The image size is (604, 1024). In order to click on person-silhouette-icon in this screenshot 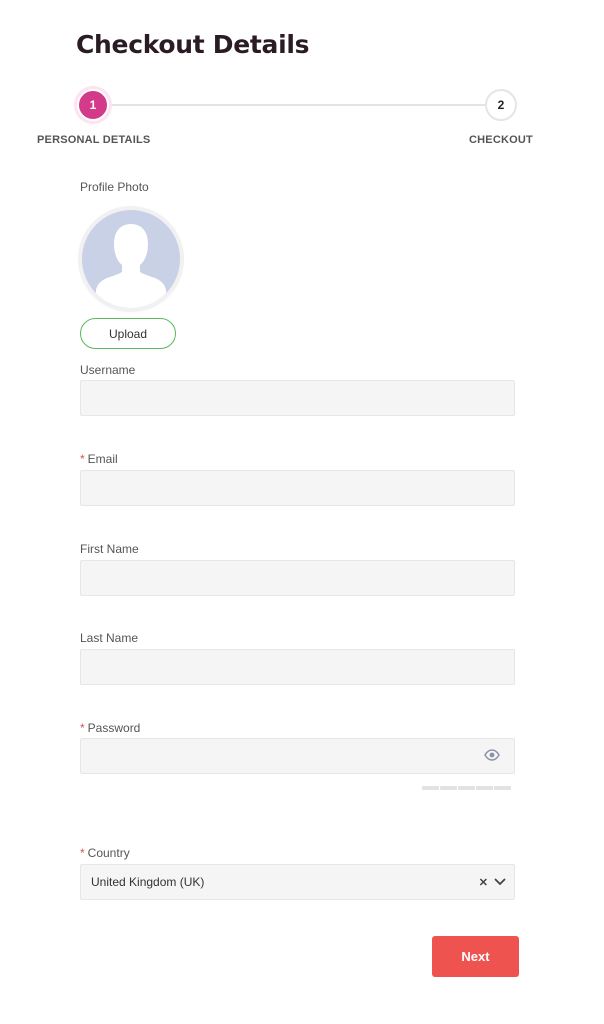, I will do `click(131, 266)`.